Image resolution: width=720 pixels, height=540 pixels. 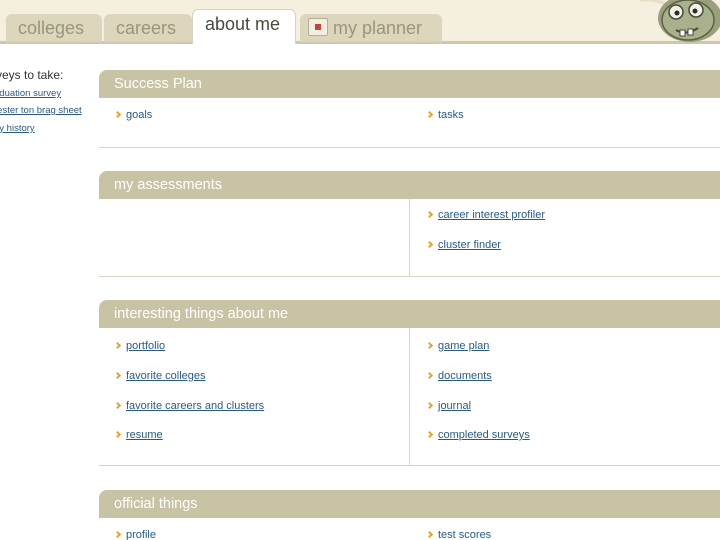 What do you see at coordinates (465, 376) in the screenshot?
I see `link-label: documents` at bounding box center [465, 376].